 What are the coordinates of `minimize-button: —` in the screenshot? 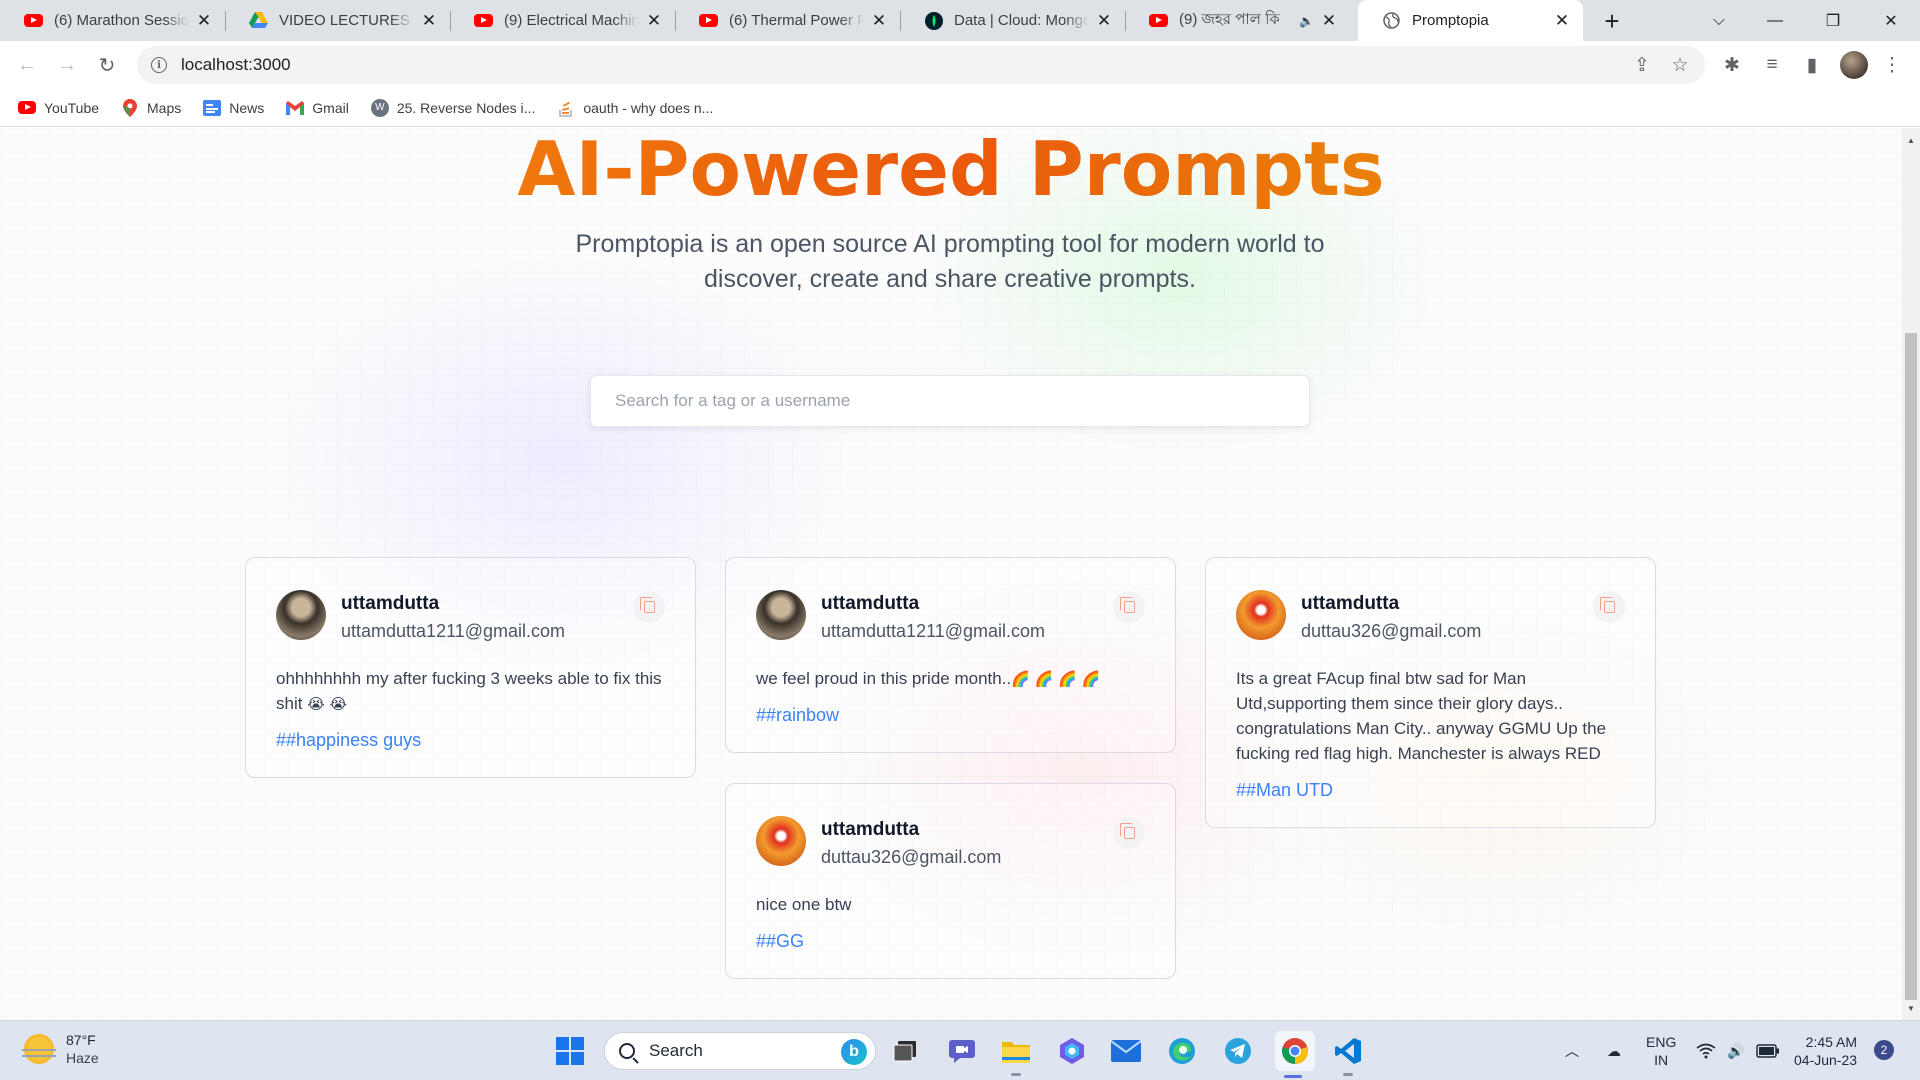 It's located at (1775, 20).